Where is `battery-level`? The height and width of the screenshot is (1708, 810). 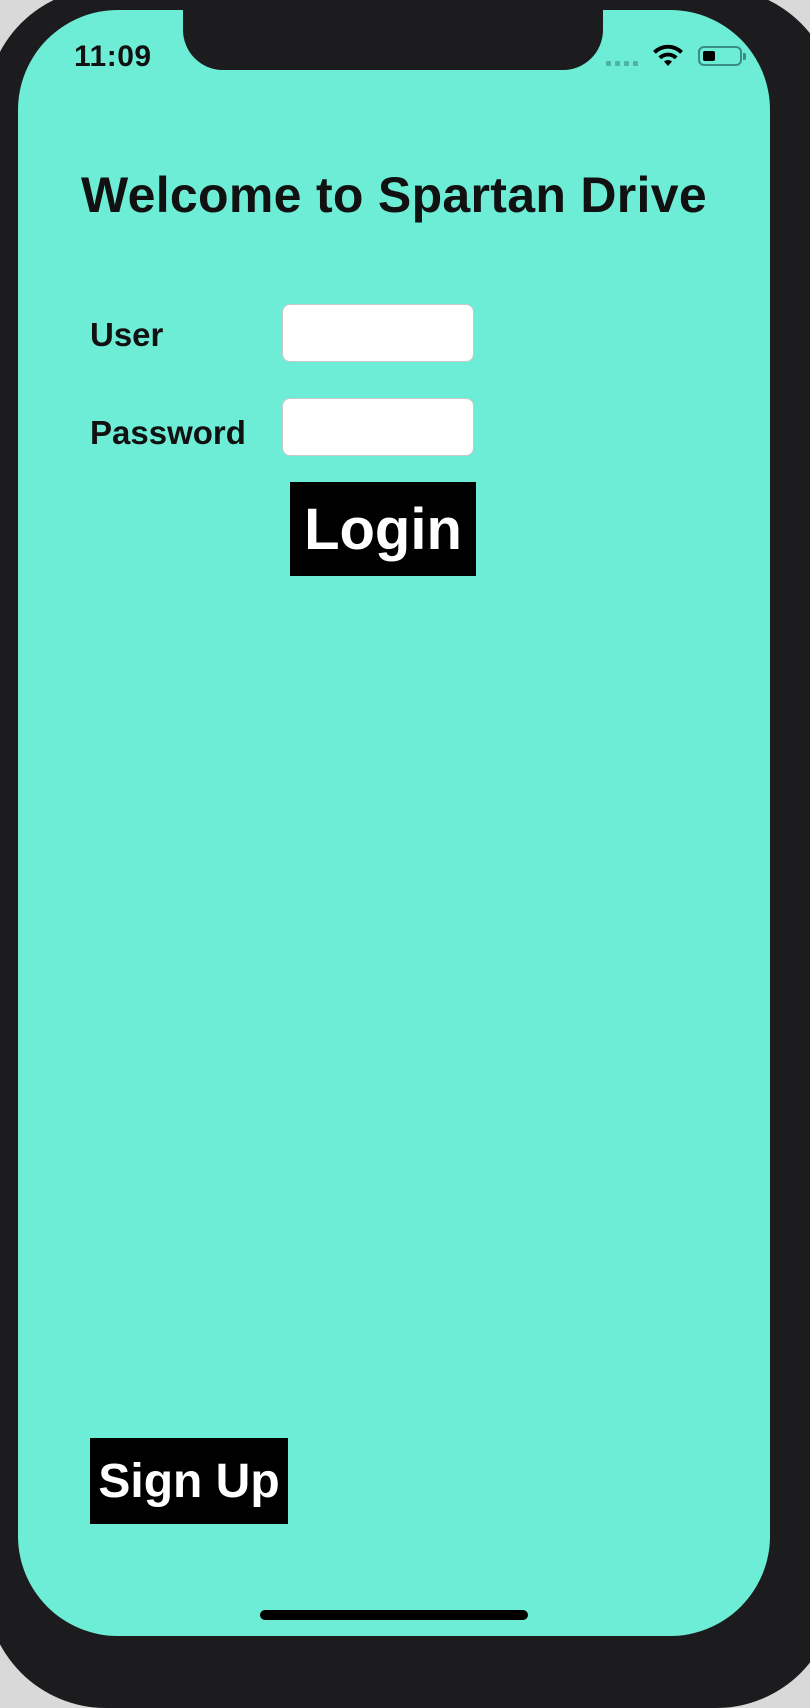
battery-level is located at coordinates (709, 56).